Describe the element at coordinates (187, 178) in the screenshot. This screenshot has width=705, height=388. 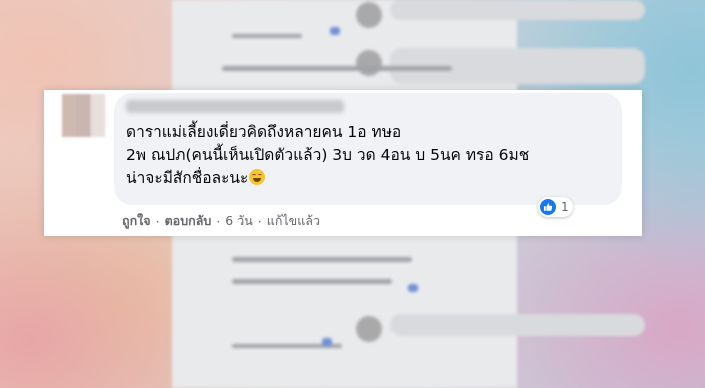
I see `comment-line-3: น่าจะมีสักชื่อละนะ` at that location.